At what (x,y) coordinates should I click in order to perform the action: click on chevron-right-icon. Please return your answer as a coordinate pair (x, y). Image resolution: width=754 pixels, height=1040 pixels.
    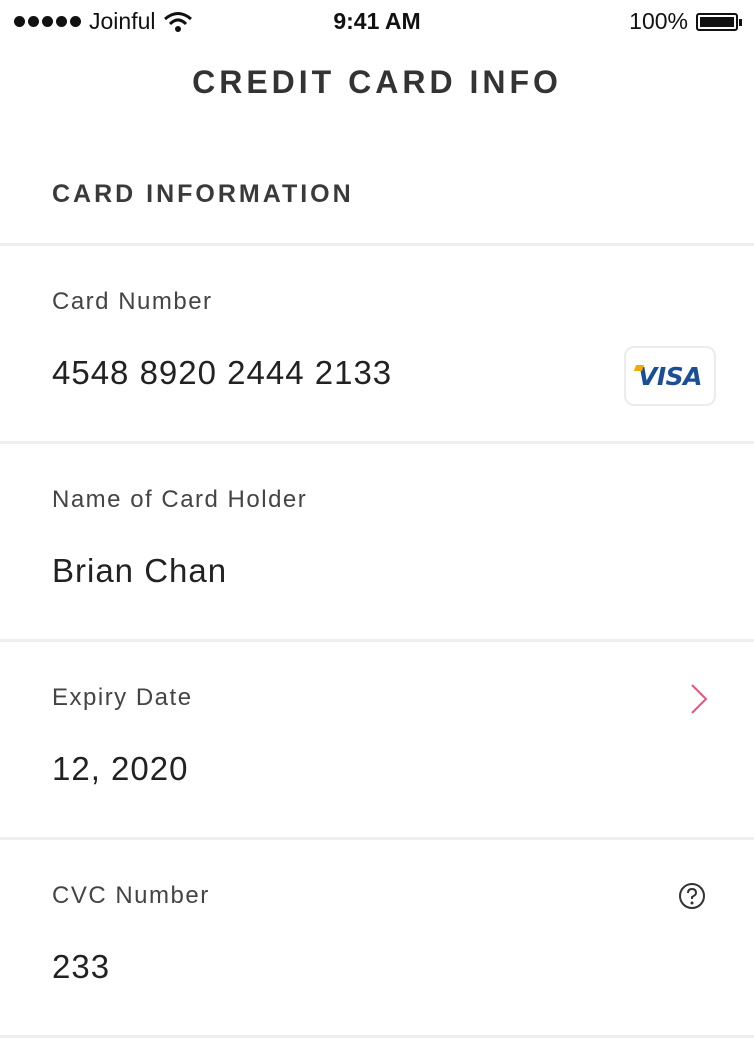
    Looking at the image, I should click on (699, 699).